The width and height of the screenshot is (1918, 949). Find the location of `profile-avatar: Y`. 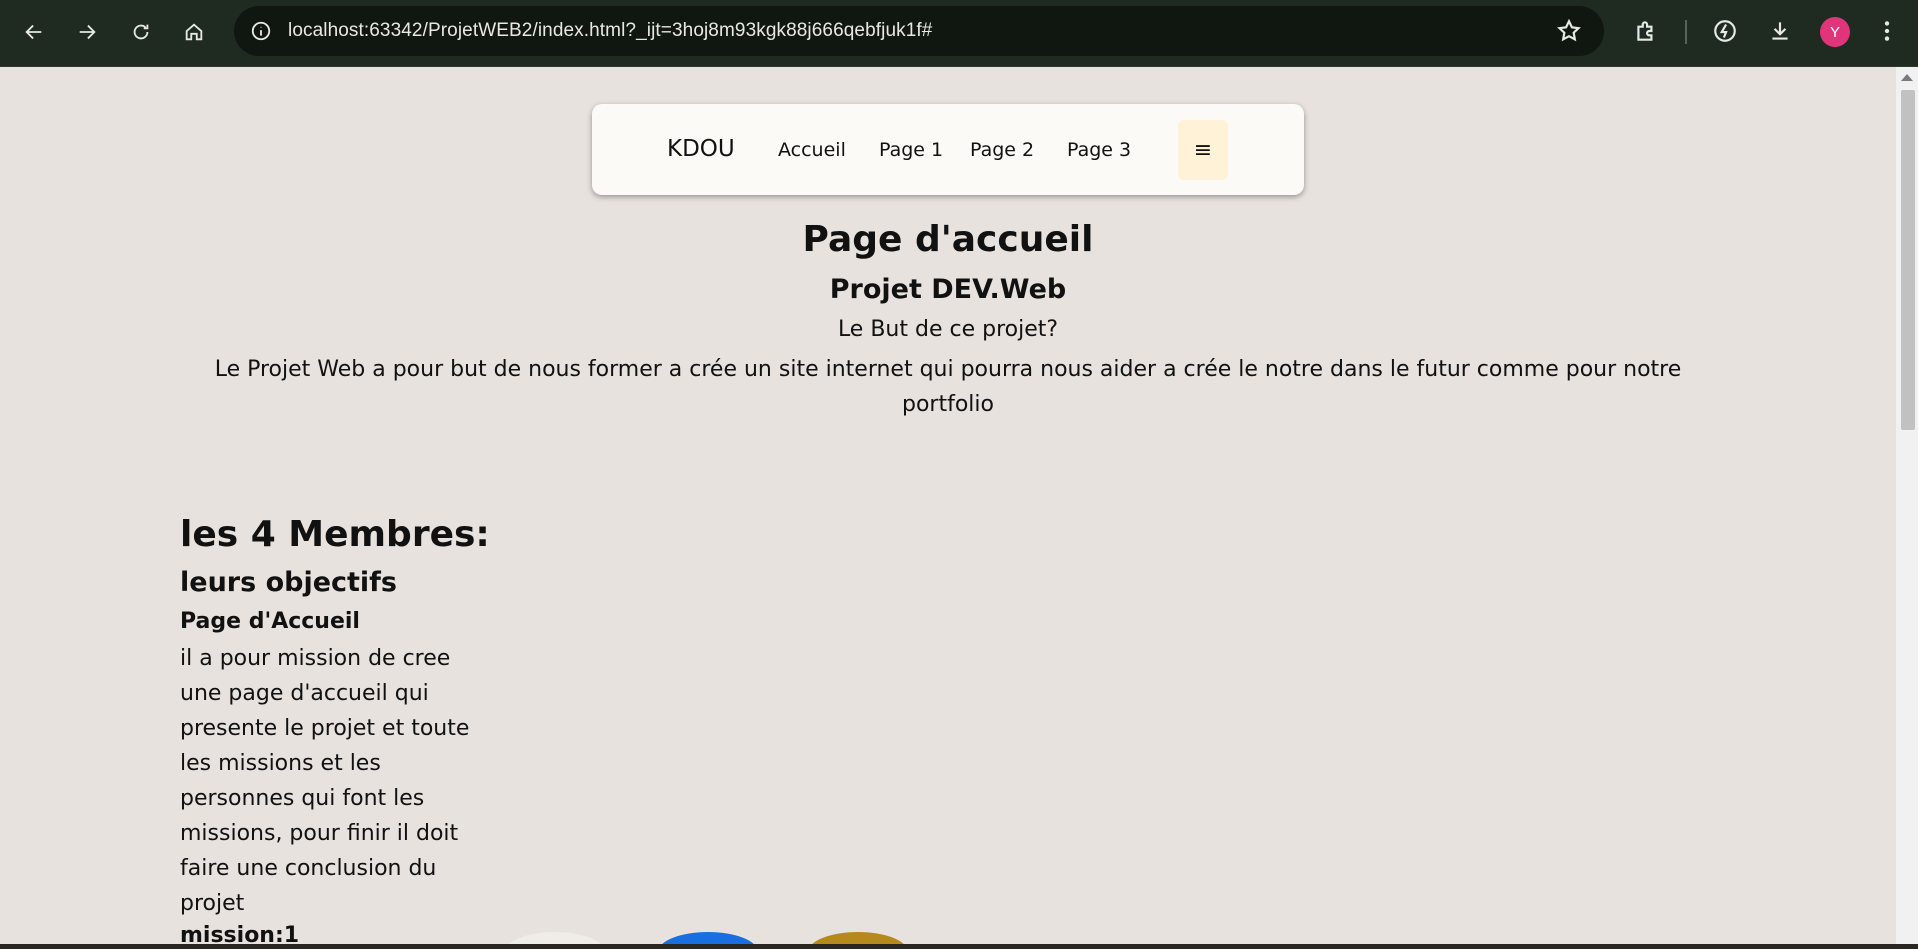

profile-avatar: Y is located at coordinates (1835, 32).